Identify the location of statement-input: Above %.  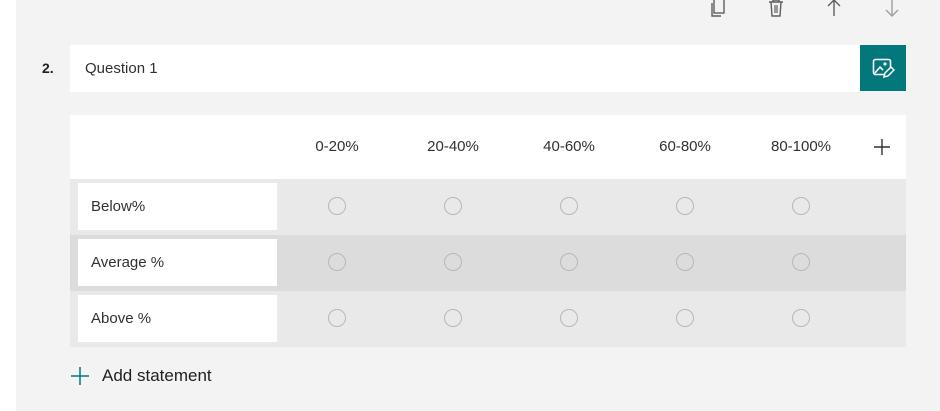
(177, 318).